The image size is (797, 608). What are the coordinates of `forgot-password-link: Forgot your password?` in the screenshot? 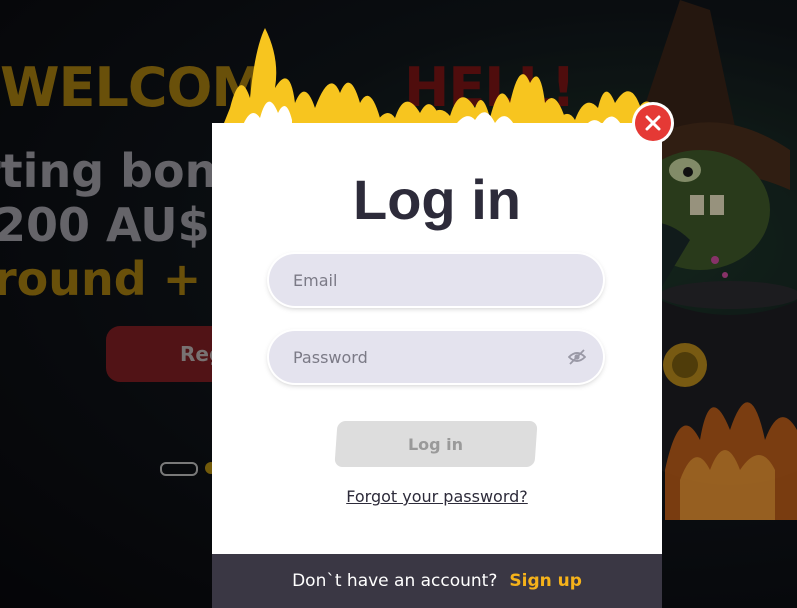 It's located at (437, 496).